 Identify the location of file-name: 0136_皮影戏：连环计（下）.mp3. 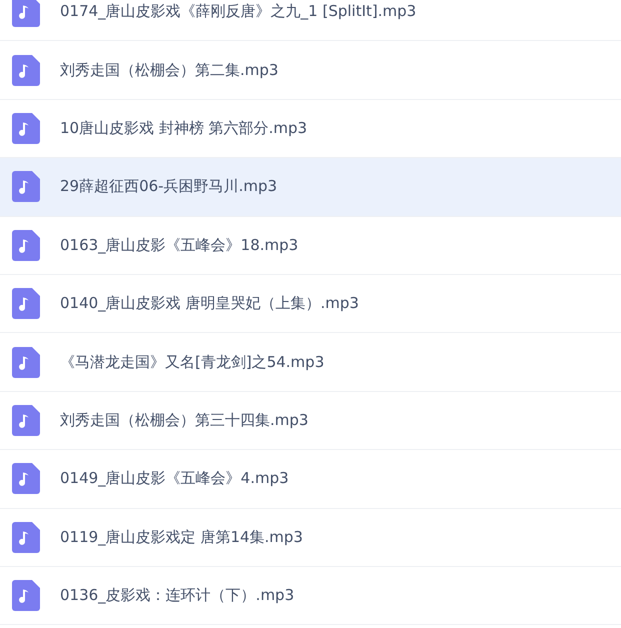
(177, 596).